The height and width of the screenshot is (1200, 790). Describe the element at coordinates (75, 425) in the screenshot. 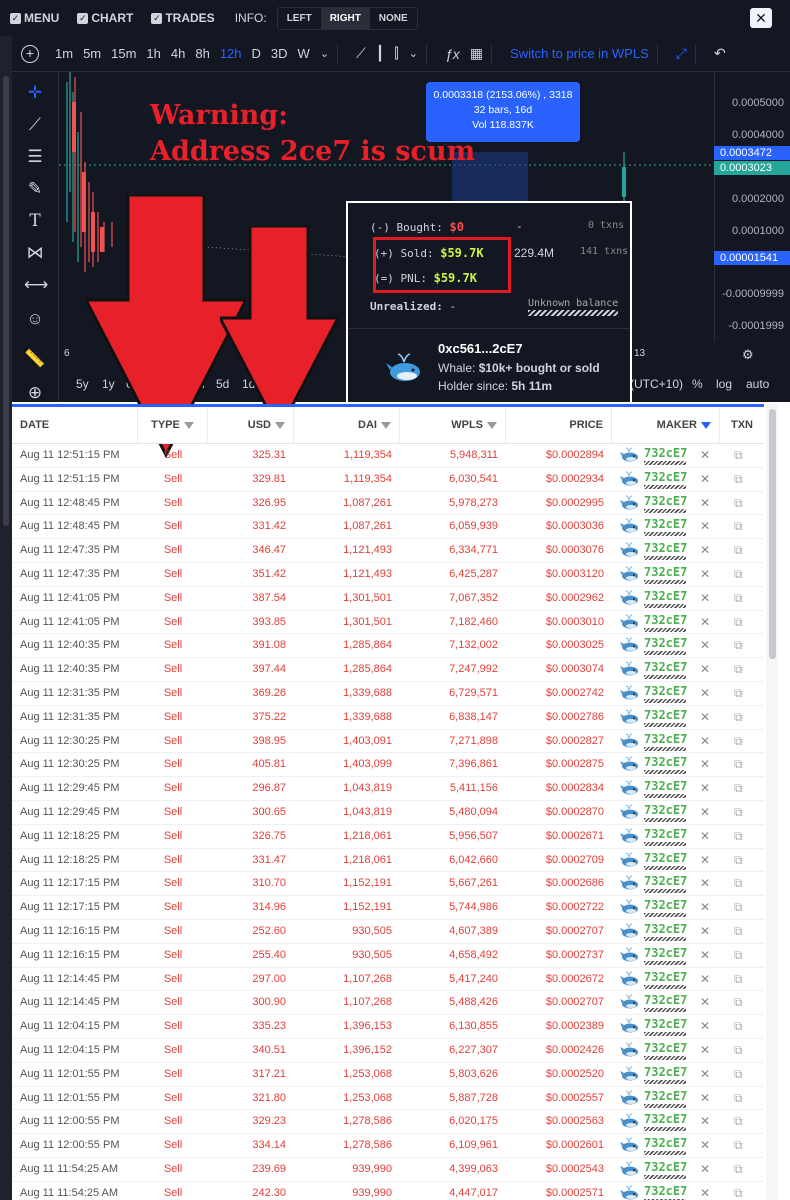

I see `column-date: DATE` at that location.